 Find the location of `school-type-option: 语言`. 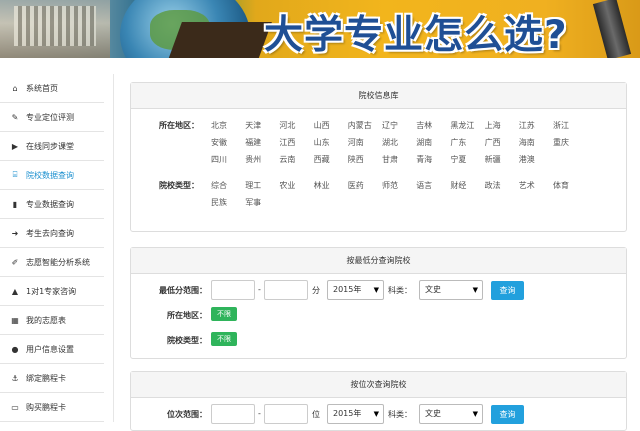

school-type-option: 语言 is located at coordinates (424, 185).